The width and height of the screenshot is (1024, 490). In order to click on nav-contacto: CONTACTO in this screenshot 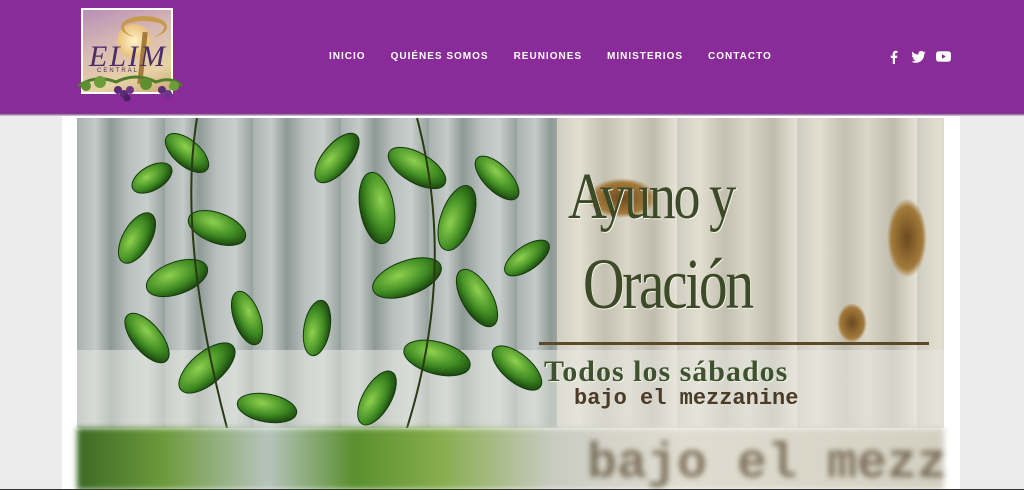, I will do `click(740, 56)`.